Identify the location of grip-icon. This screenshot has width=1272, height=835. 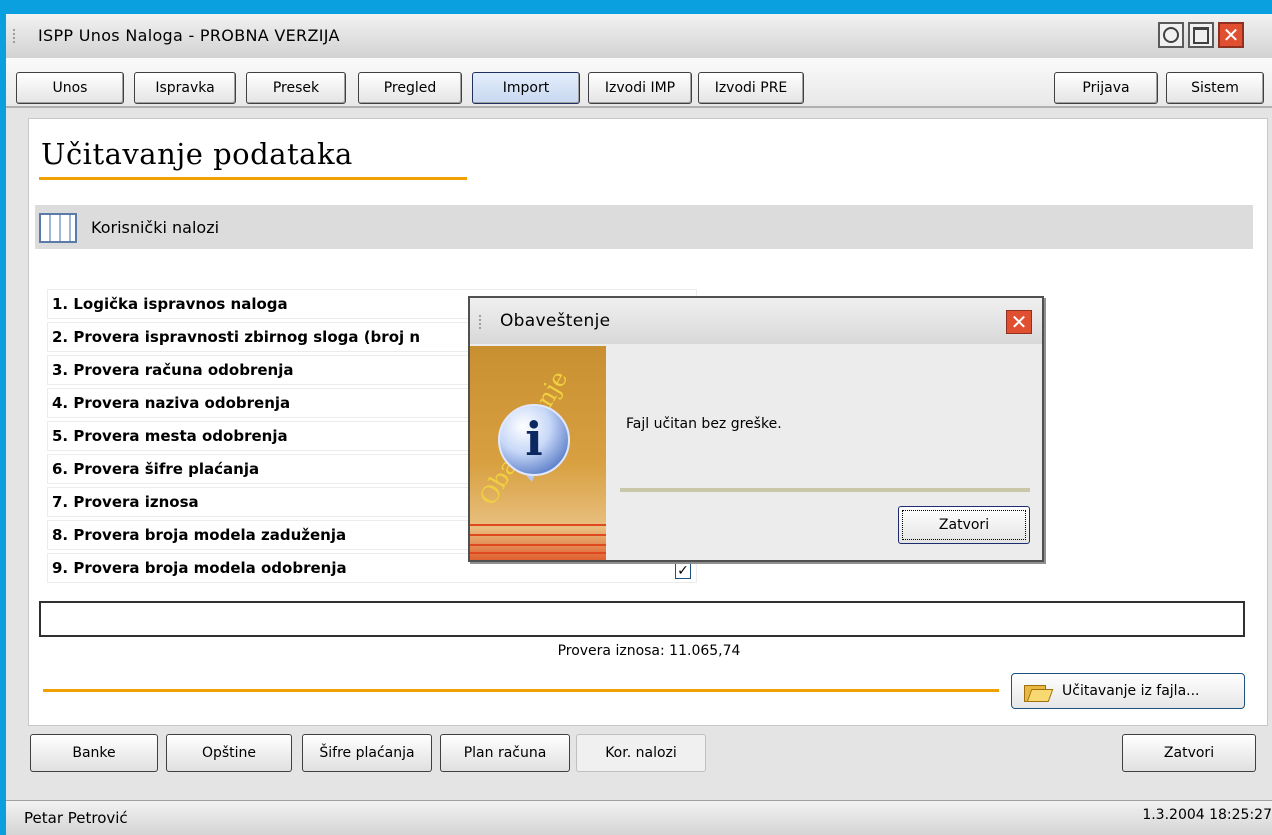
(14, 36).